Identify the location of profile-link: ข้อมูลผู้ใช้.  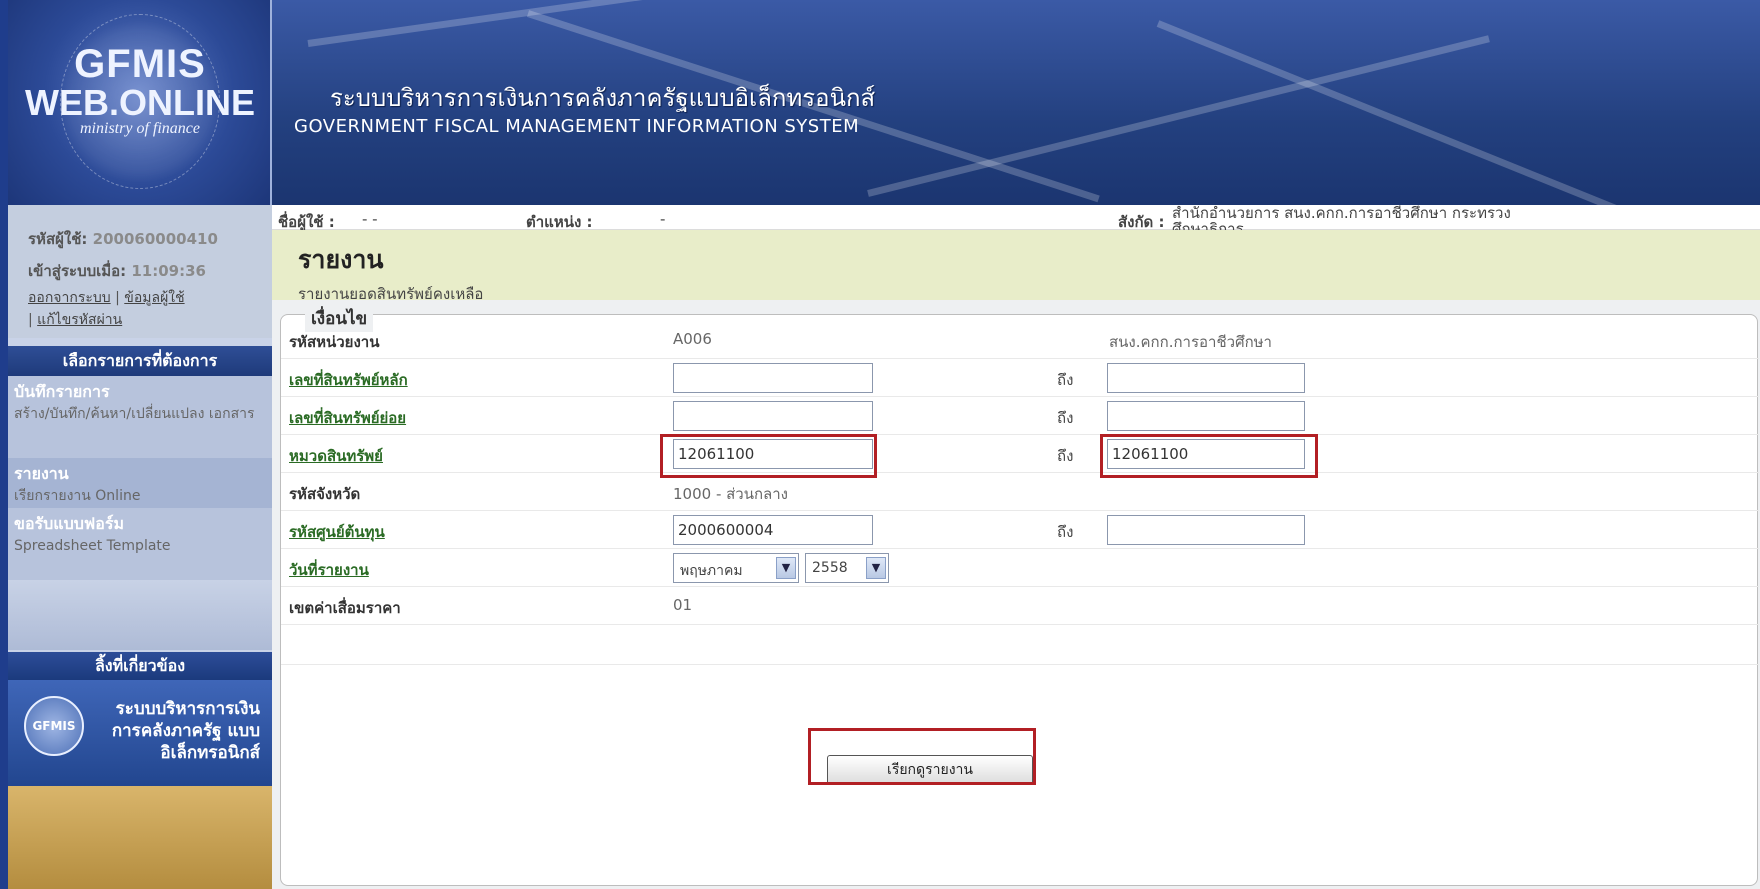
(154, 298).